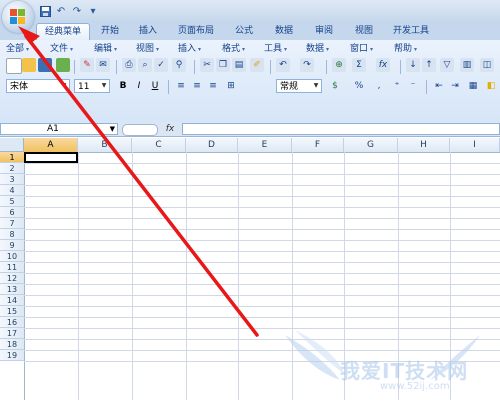  What do you see at coordinates (339, 65) in the screenshot?
I see `hyperlink-icon: ⊕` at bounding box center [339, 65].